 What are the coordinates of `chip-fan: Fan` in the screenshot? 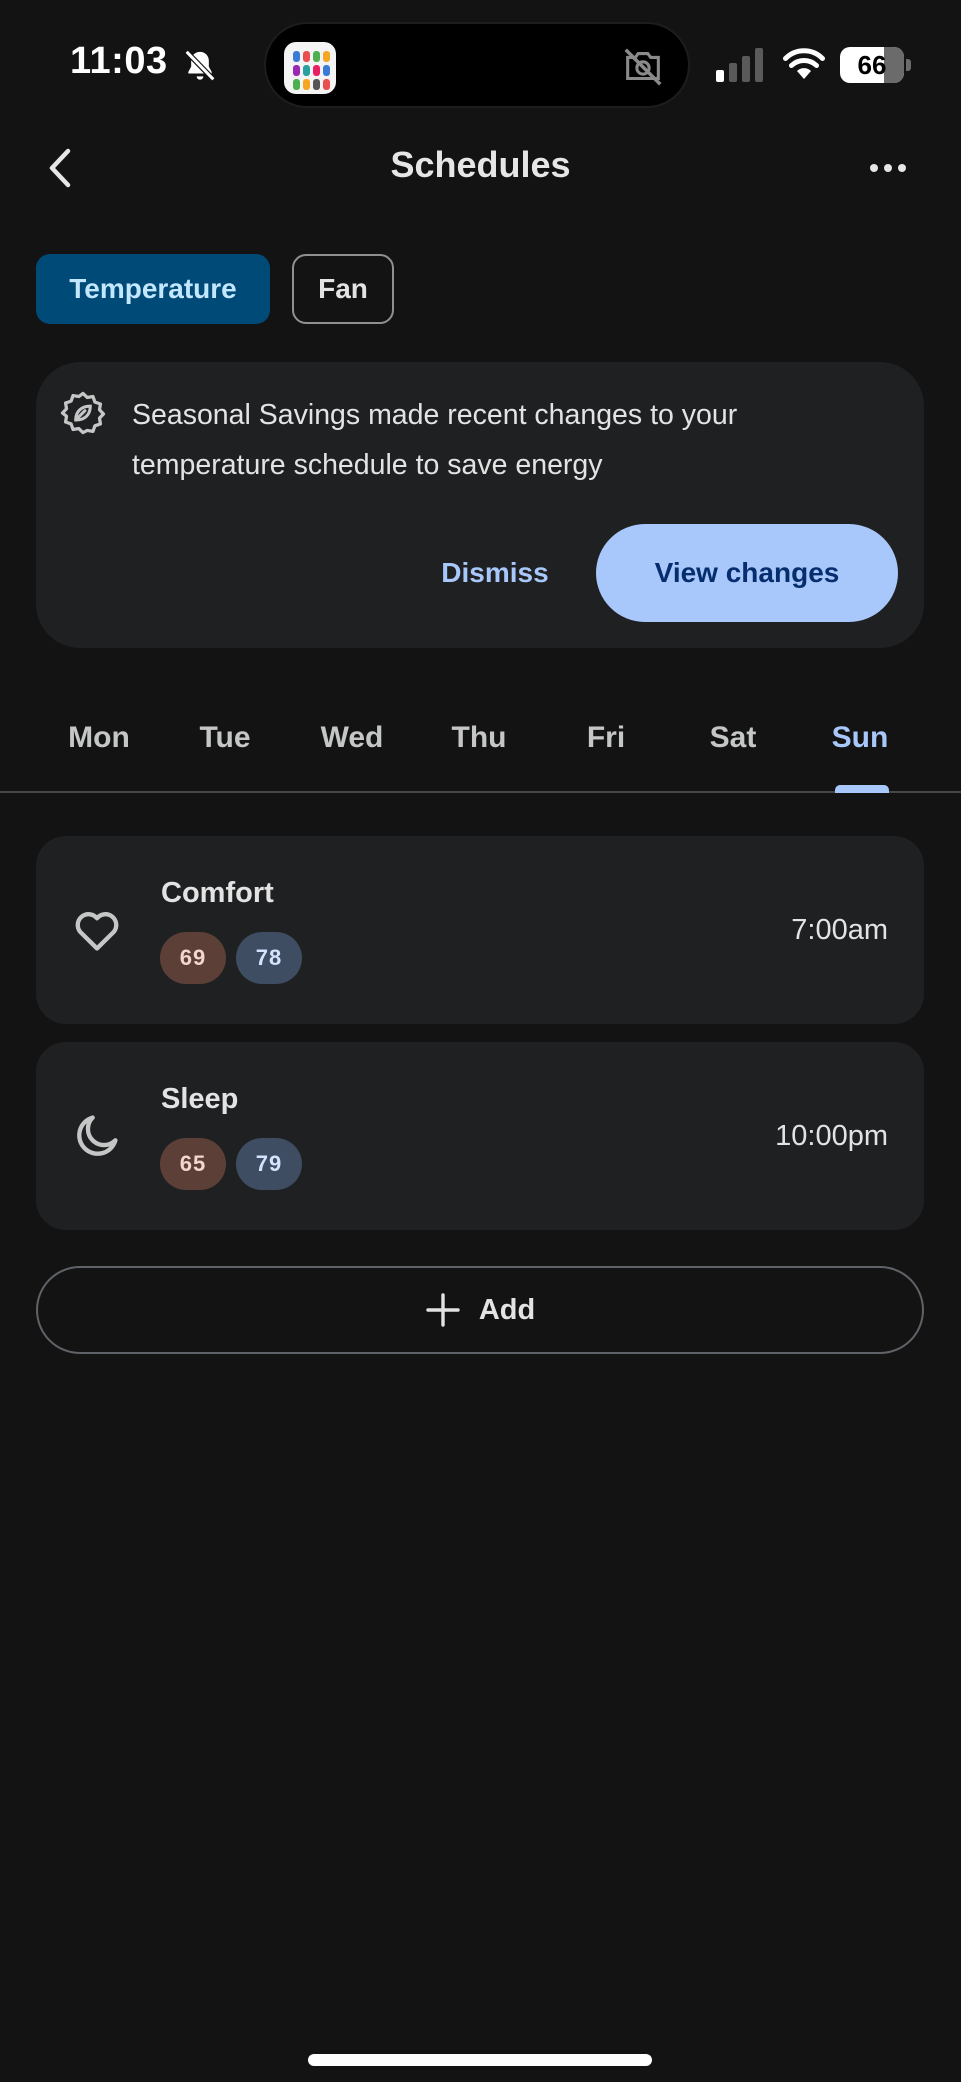 It's located at (343, 289).